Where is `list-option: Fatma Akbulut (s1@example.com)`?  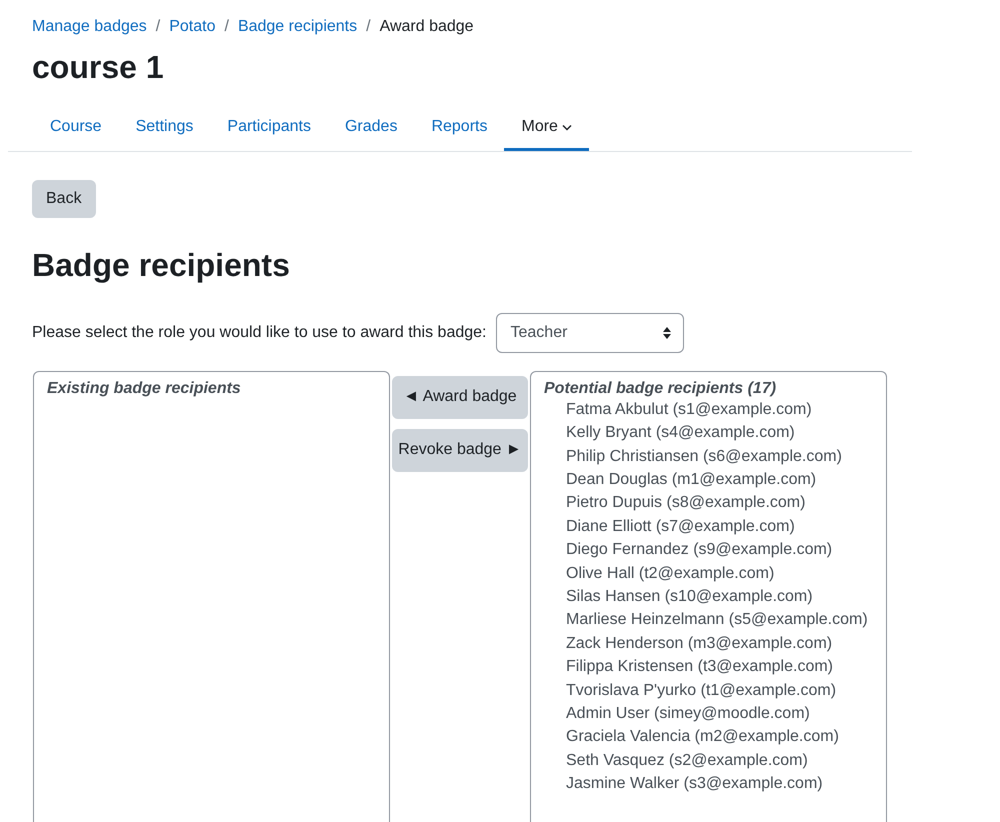 list-option: Fatma Akbulut (s1@example.com) is located at coordinates (708, 410).